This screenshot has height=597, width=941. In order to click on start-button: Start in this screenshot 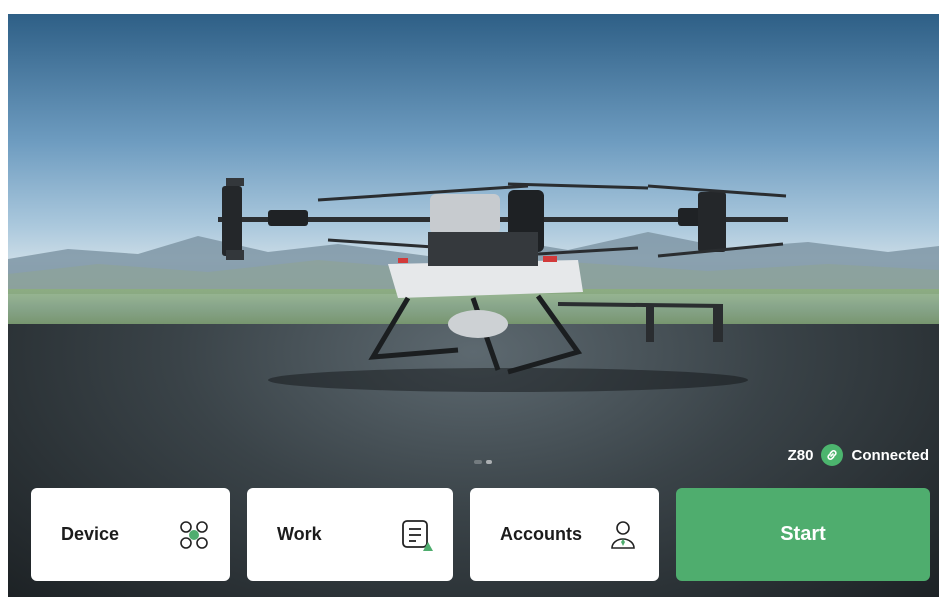, I will do `click(803, 534)`.